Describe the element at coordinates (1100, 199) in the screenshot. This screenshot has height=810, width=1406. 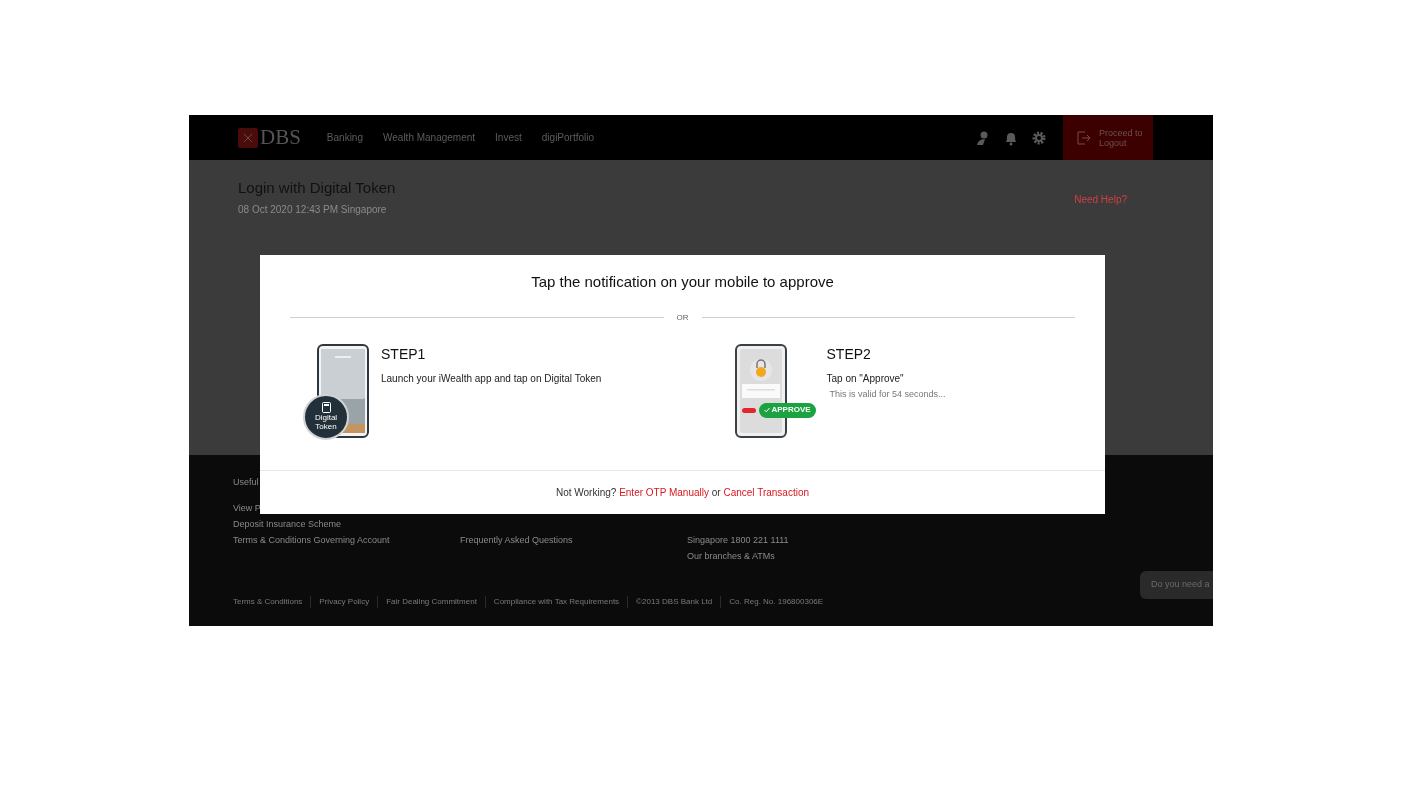
I see `help-link: Need Help?` at that location.